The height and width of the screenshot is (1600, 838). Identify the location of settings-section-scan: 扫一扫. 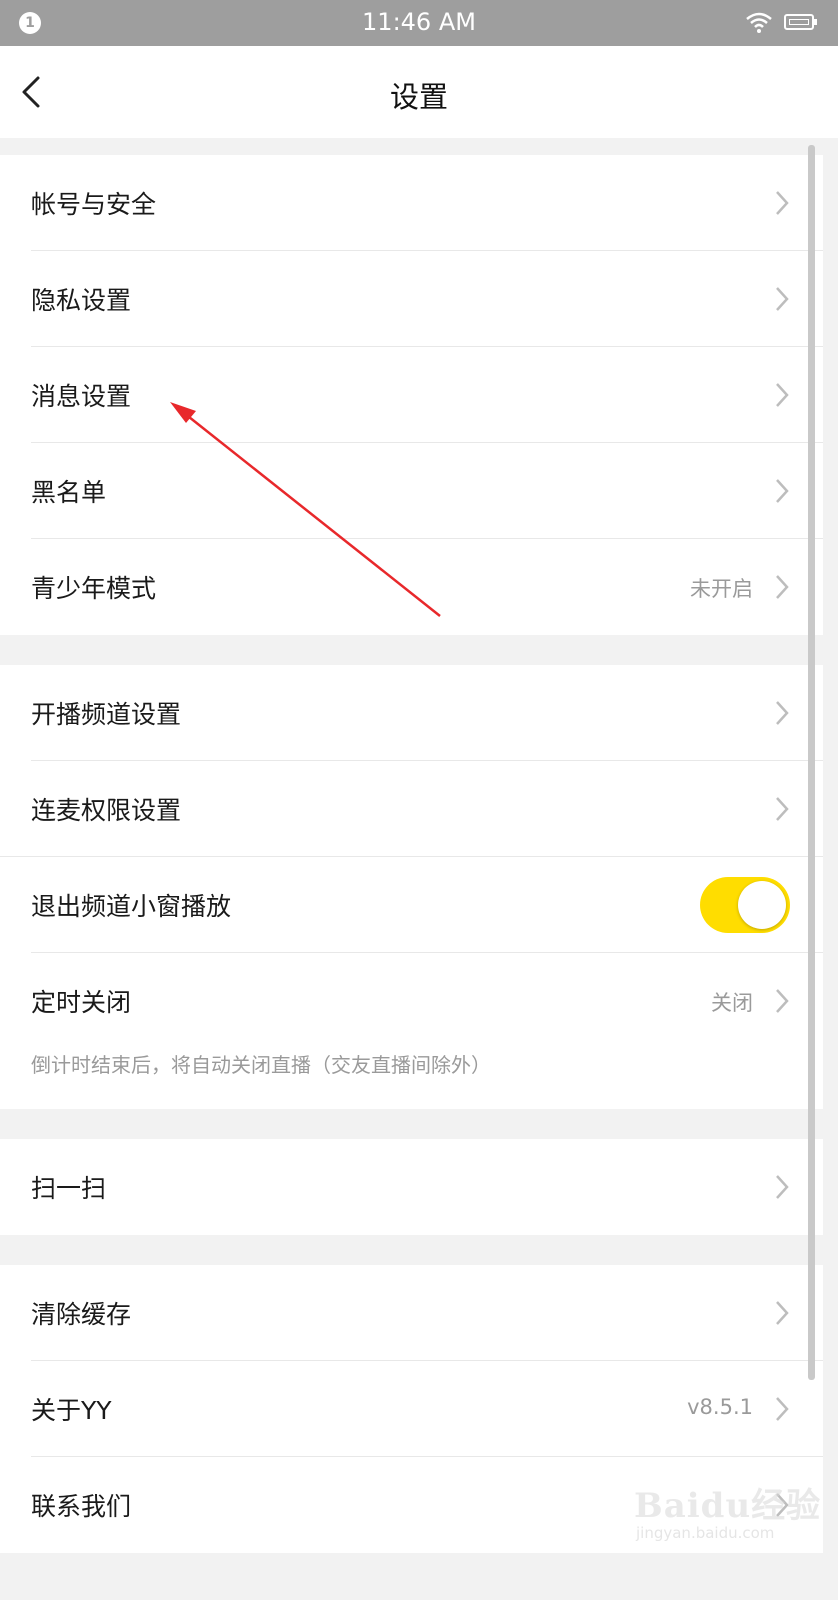
(411, 1187).